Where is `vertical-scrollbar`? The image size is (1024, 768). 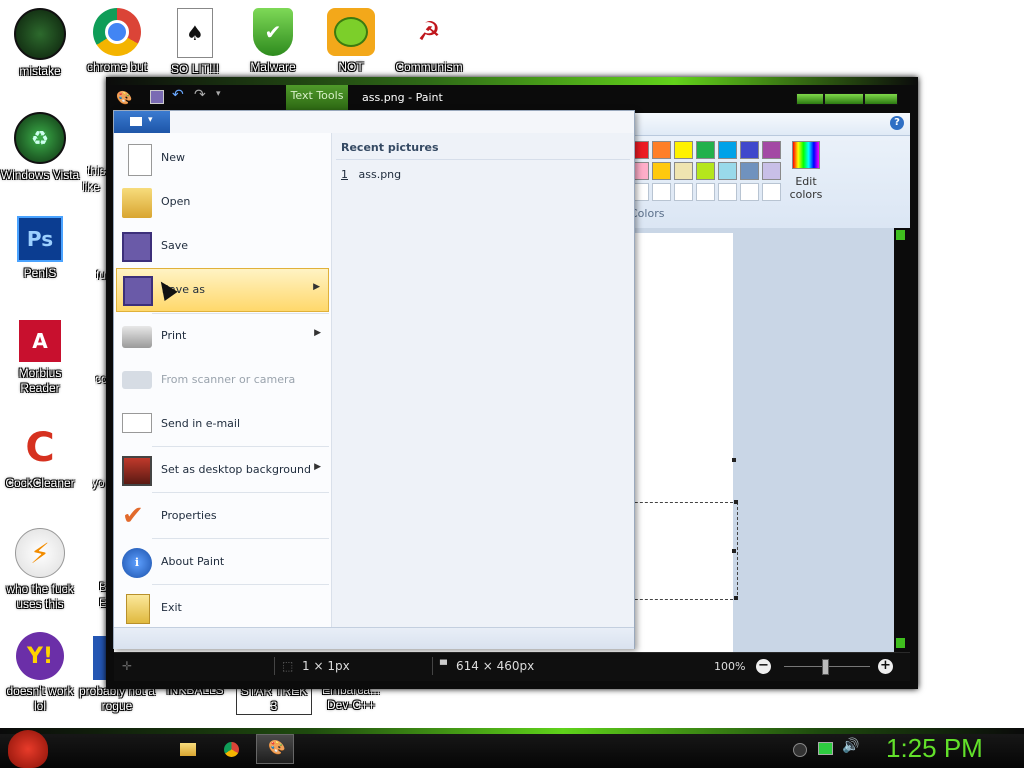 vertical-scrollbar is located at coordinates (902, 440).